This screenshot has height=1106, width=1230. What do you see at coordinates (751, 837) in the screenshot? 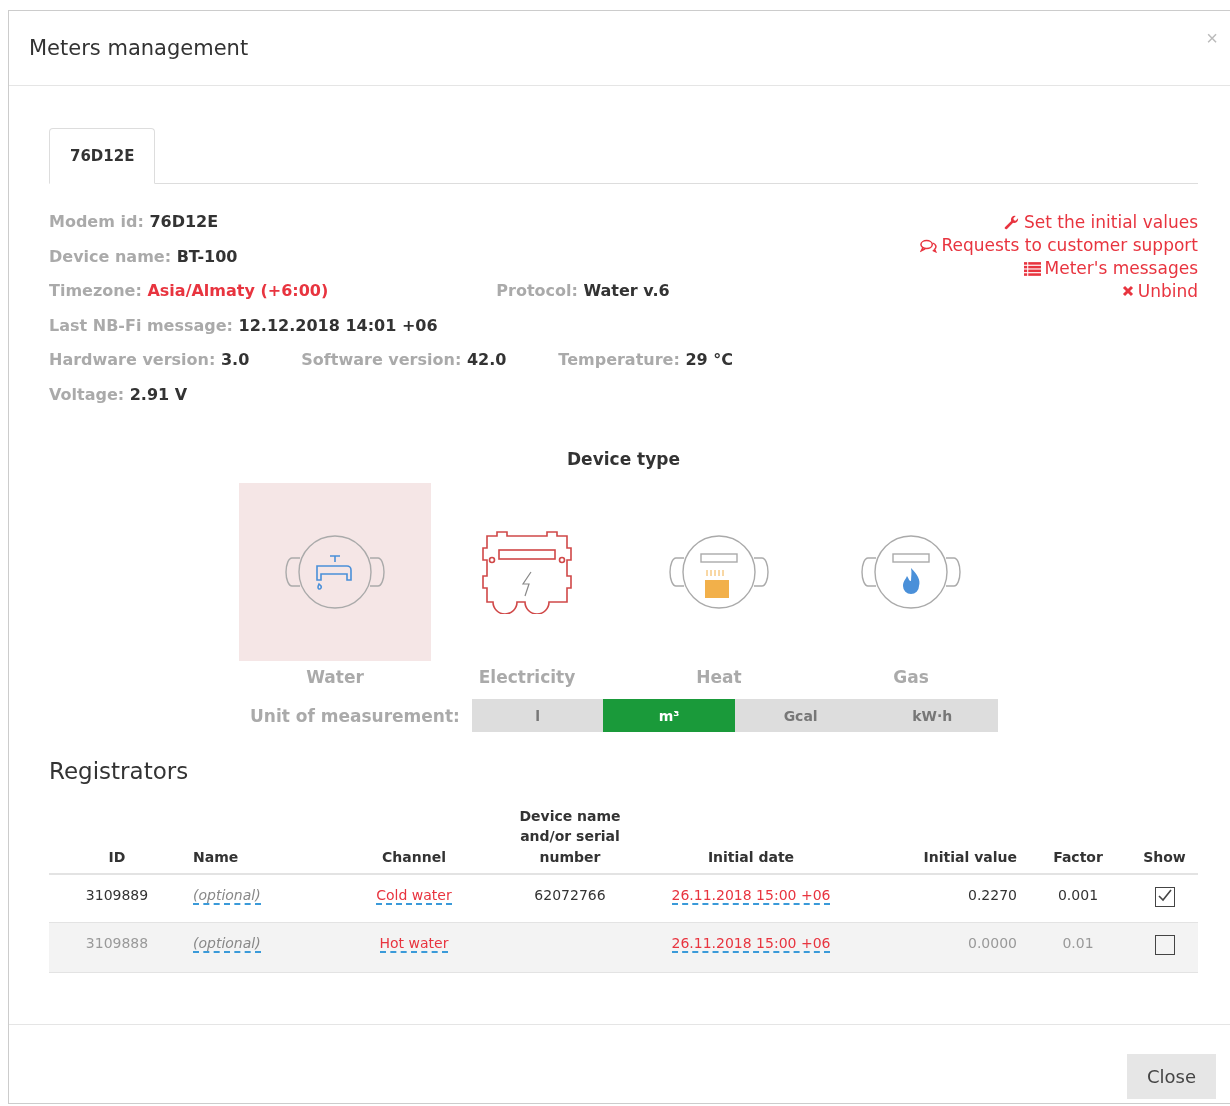
I see `column-header: Initial date` at bounding box center [751, 837].